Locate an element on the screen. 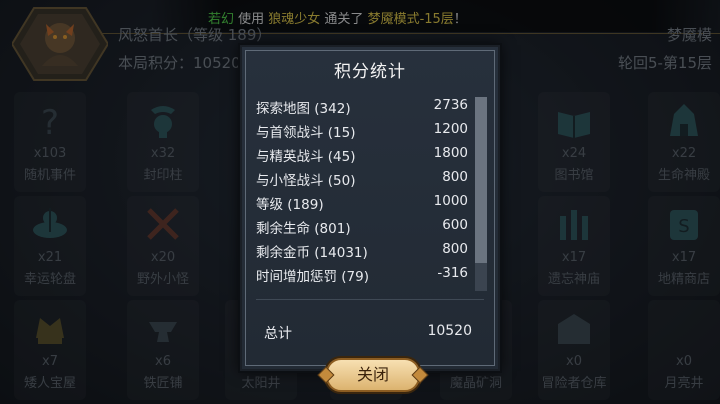  score-row-value: -316 is located at coordinates (452, 273).